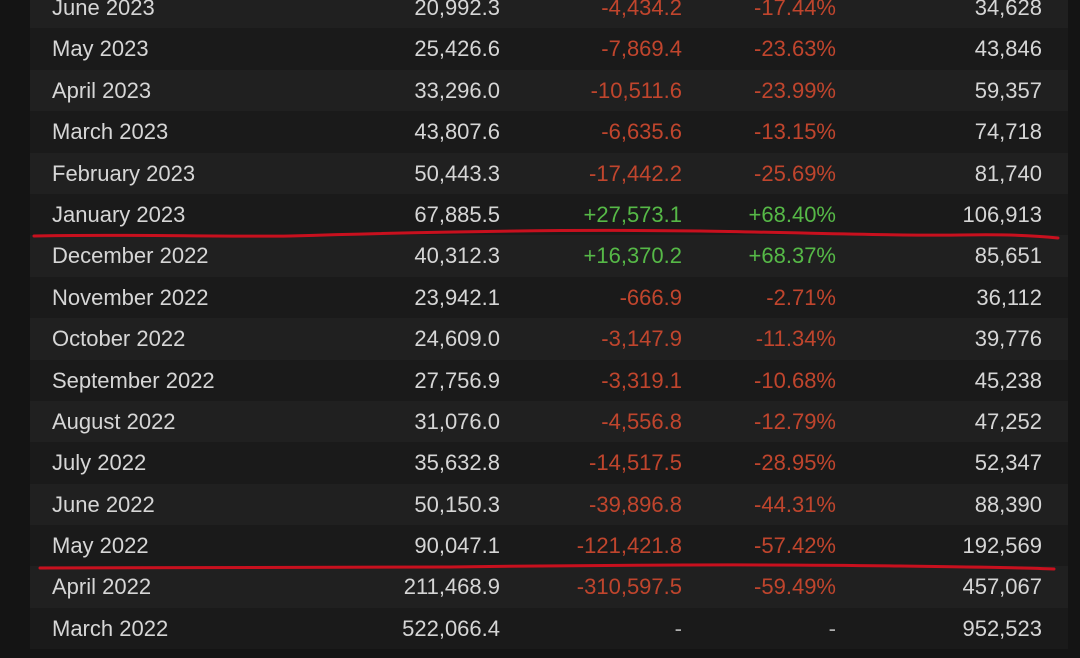 This screenshot has width=1080, height=658. I want to click on percent-gain-cell: -23.63%, so click(795, 49).